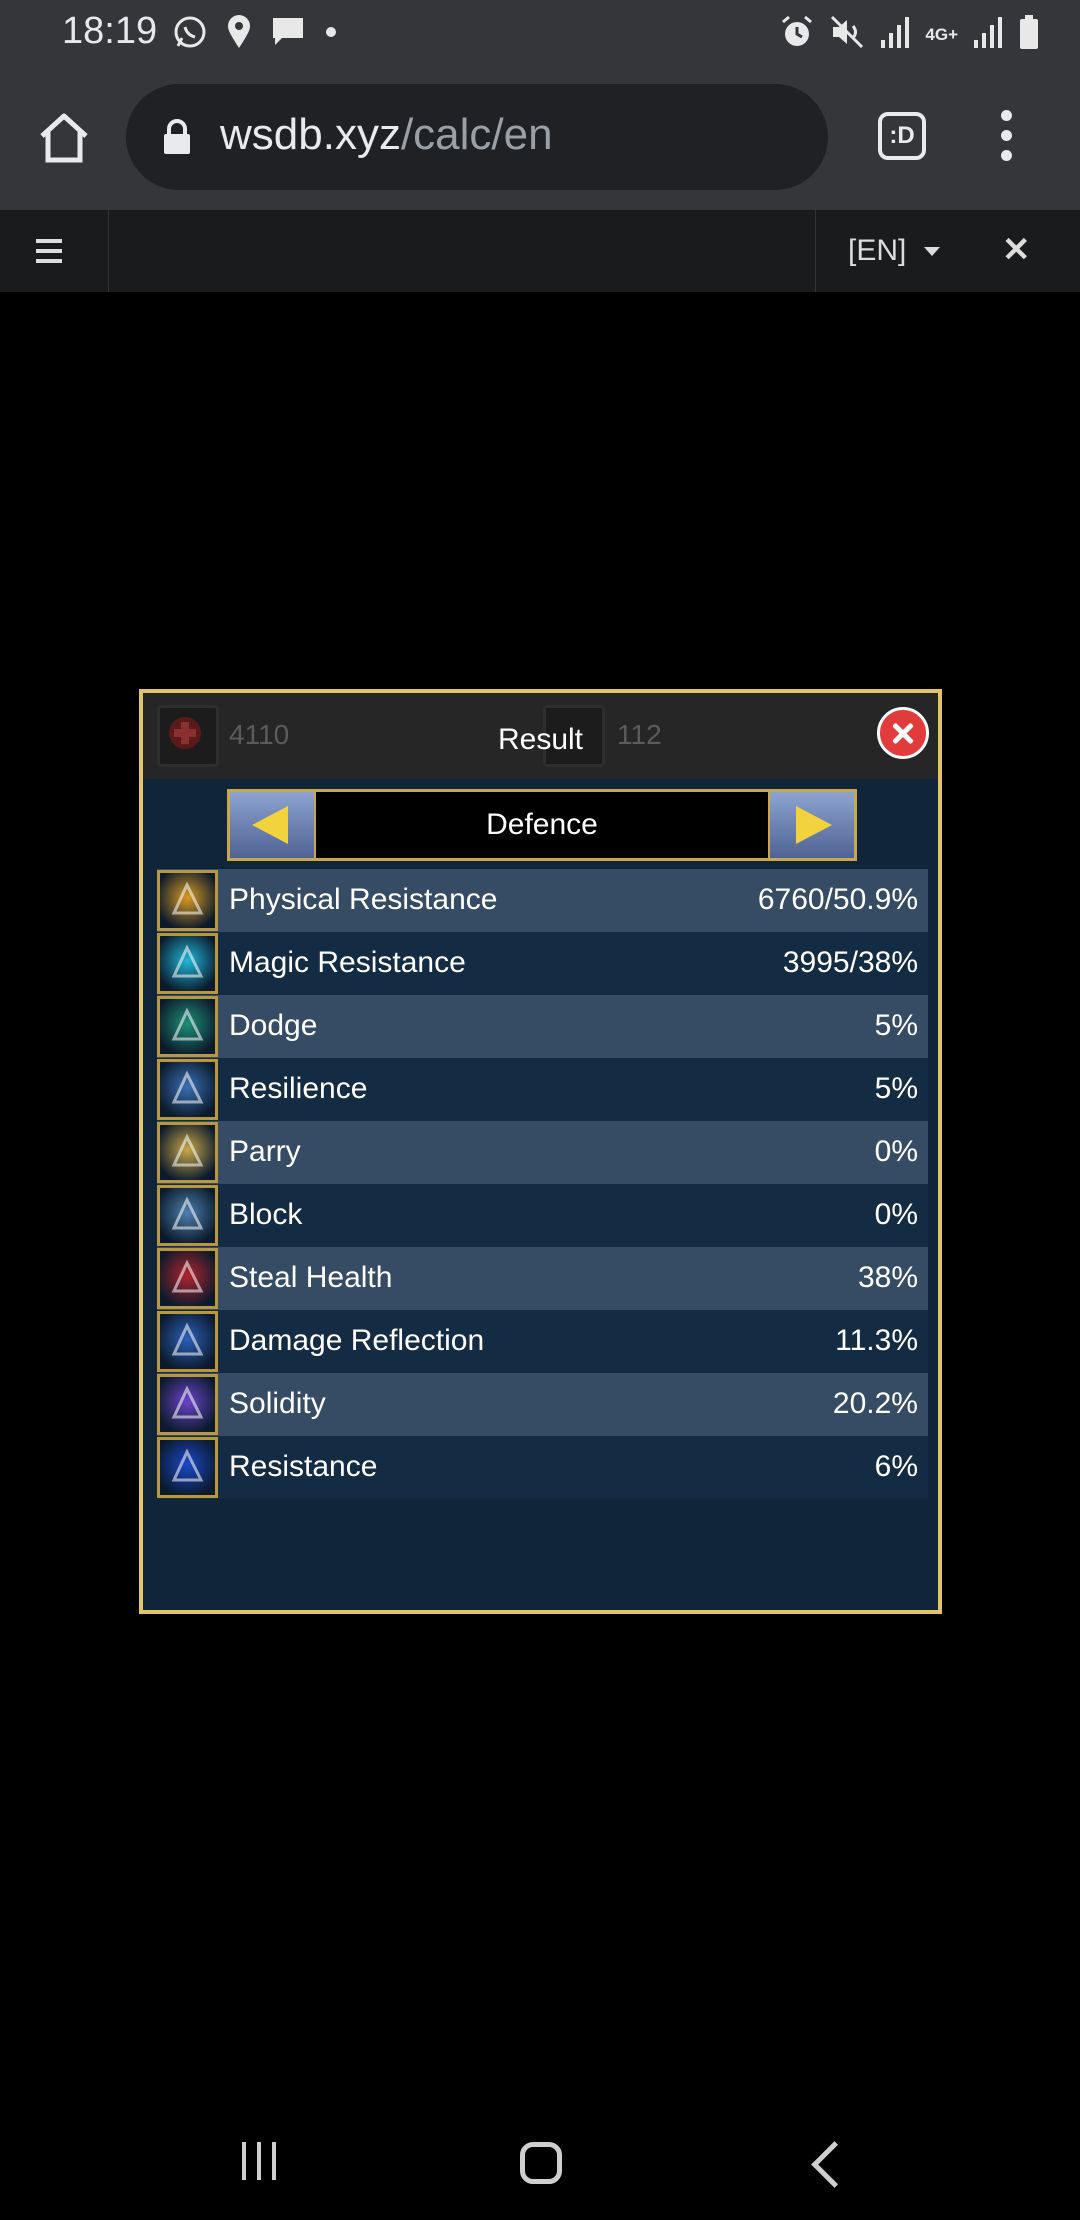 The width and height of the screenshot is (1080, 2220). Describe the element at coordinates (876, 1340) in the screenshot. I see `stat-value: 11.3%` at that location.